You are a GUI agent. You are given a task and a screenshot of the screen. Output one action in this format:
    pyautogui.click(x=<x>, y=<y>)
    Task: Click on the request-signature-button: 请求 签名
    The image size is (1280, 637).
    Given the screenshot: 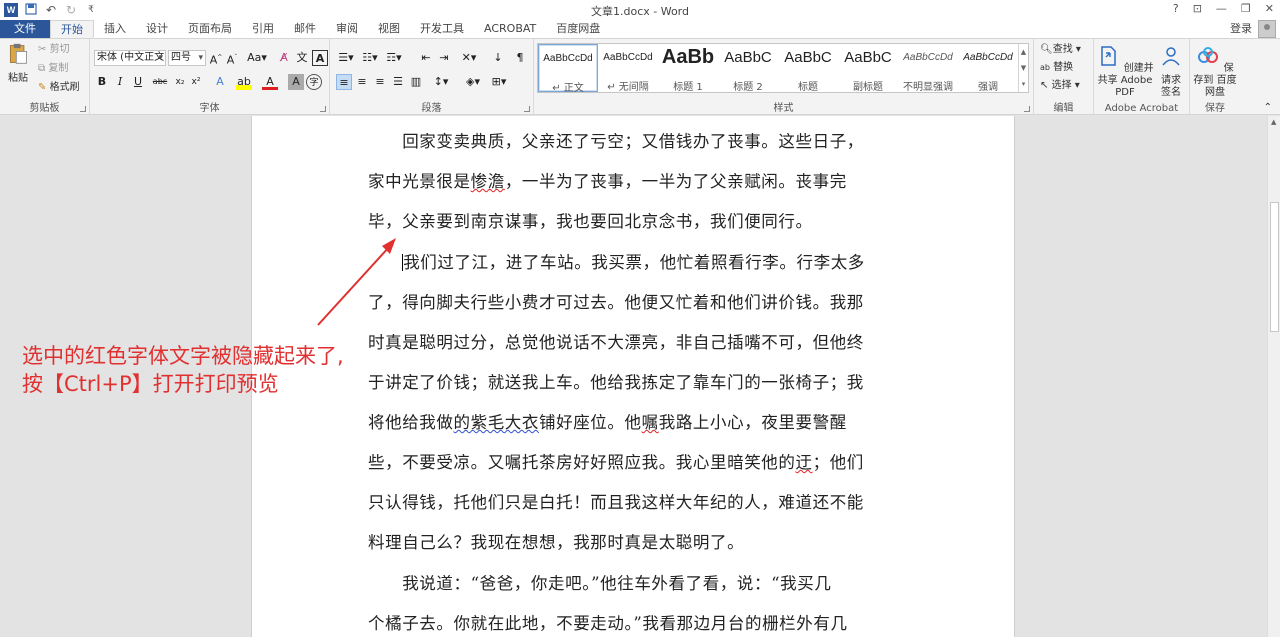 What is the action you would take?
    pyautogui.click(x=1171, y=72)
    